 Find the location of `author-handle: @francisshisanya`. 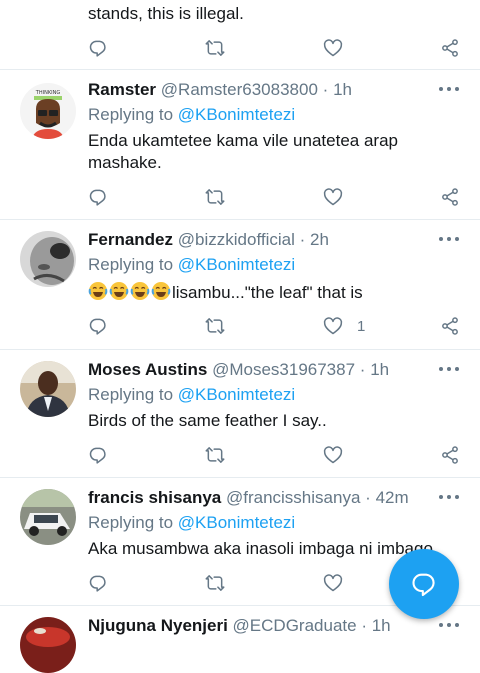

author-handle: @francisshisanya is located at coordinates (293, 497).